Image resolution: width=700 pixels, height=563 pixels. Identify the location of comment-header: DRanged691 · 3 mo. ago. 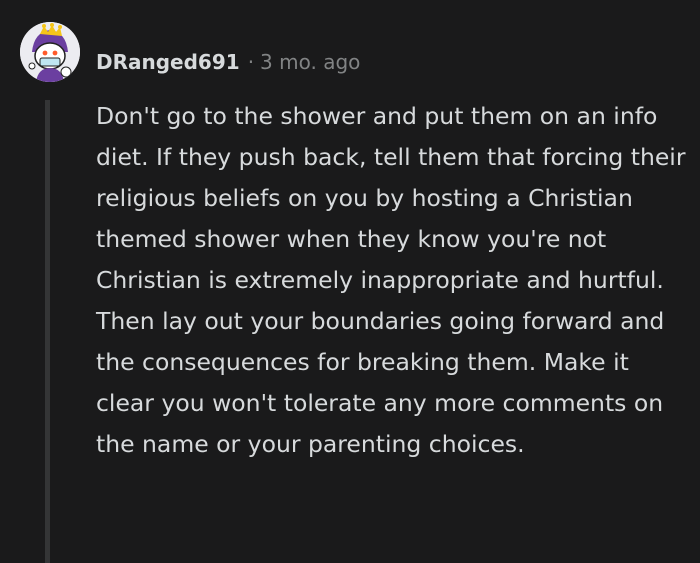
(228, 62).